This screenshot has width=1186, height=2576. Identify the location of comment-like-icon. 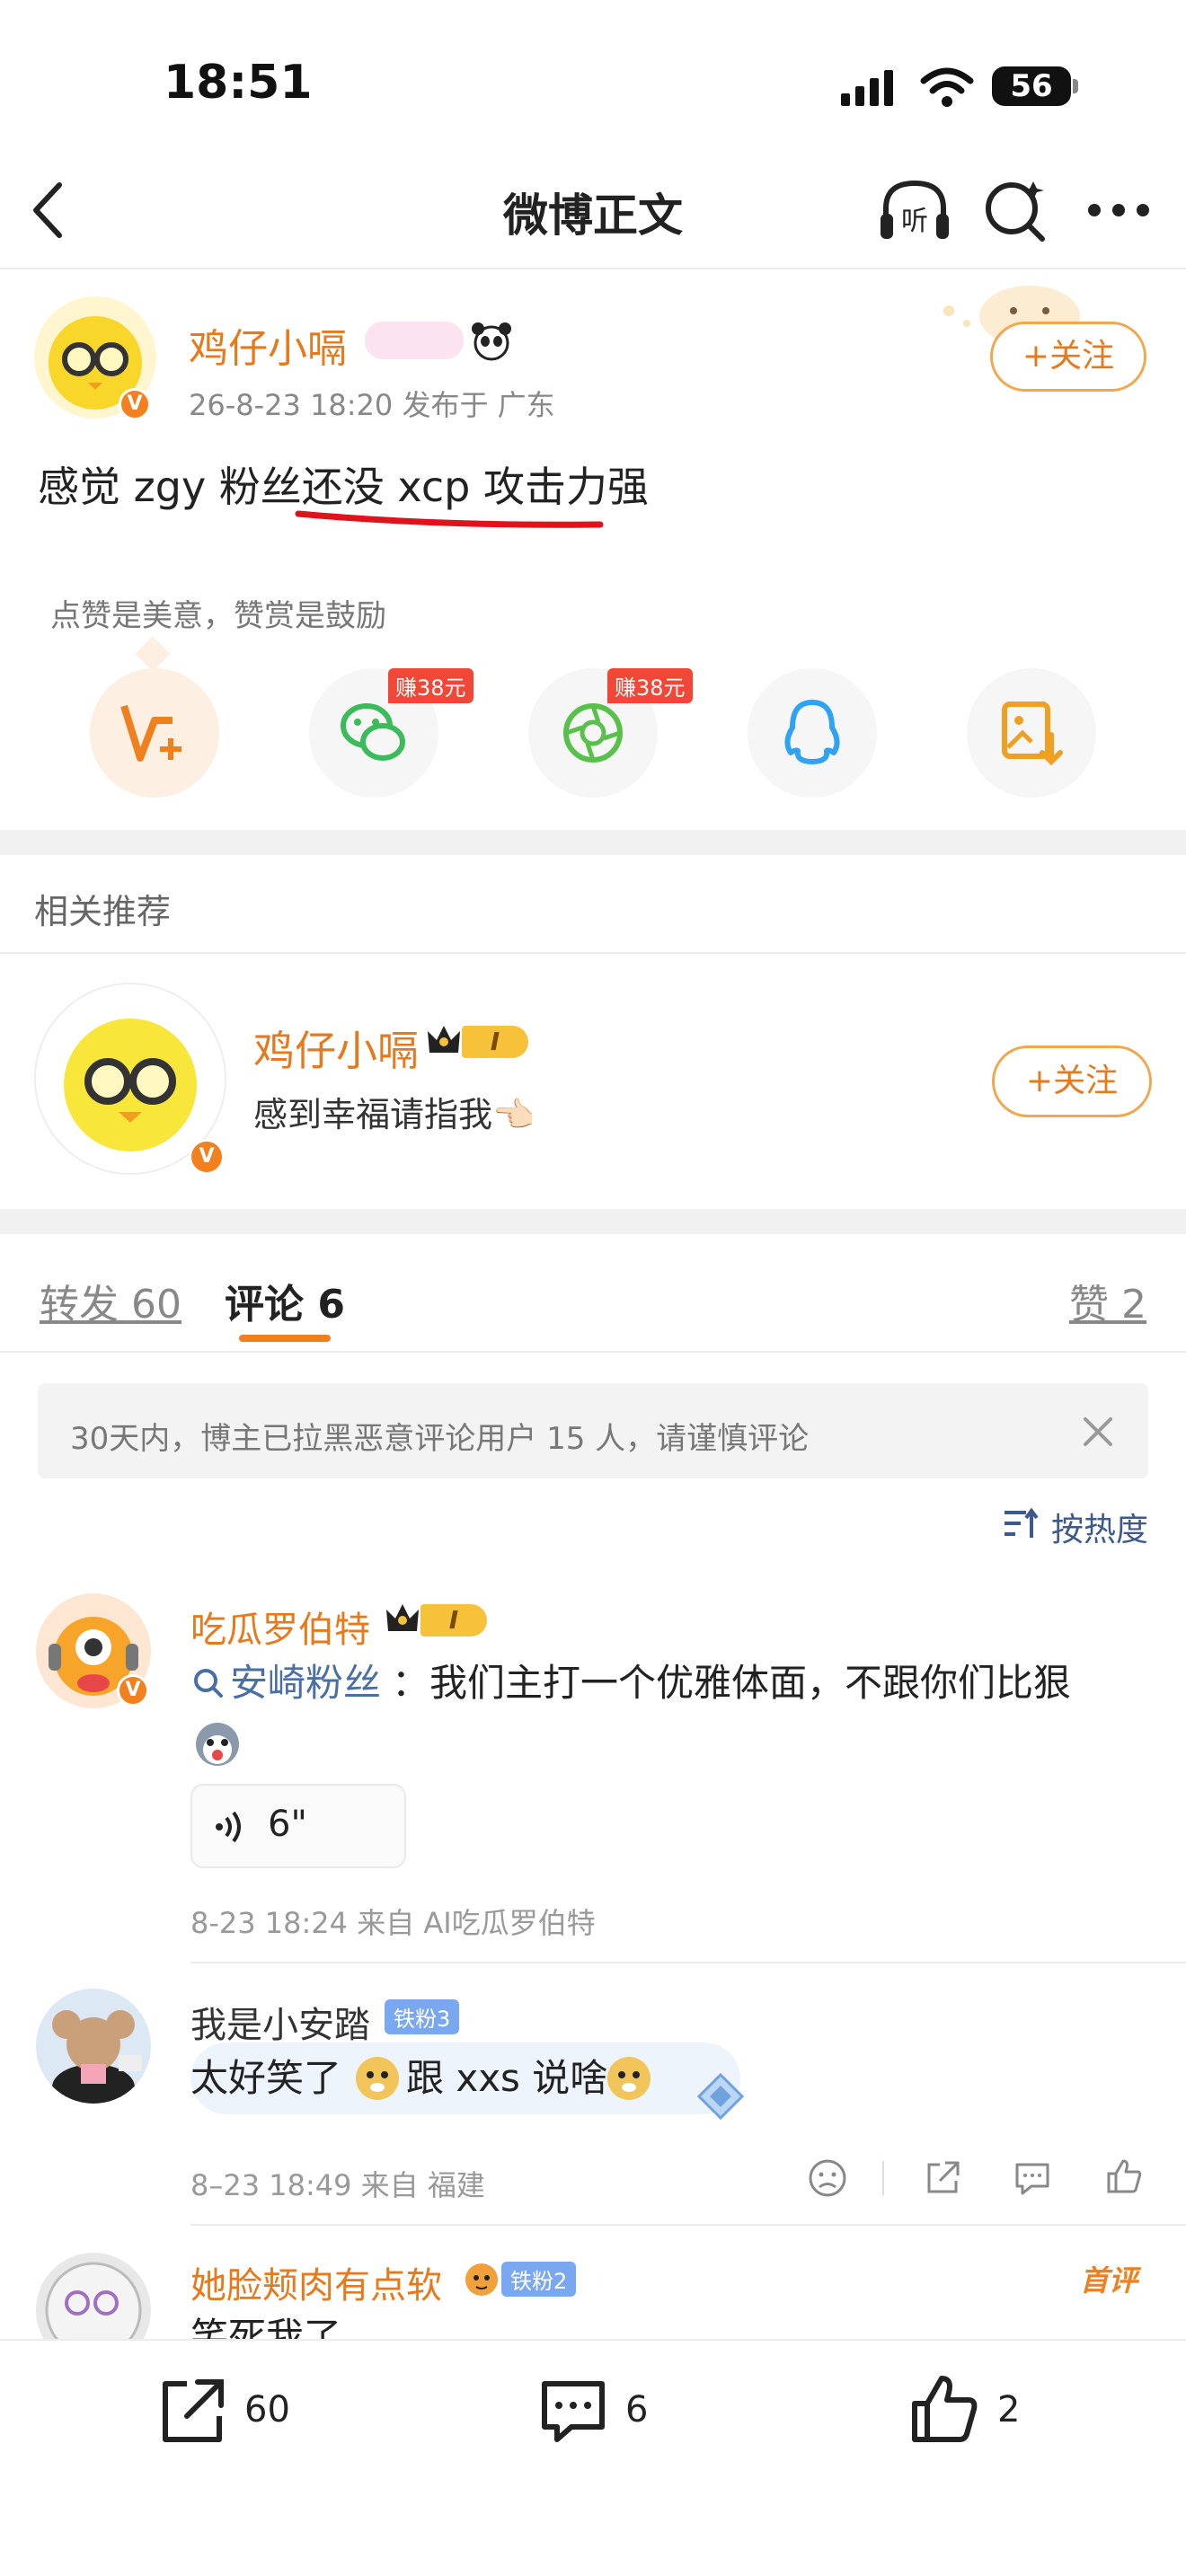
(1124, 2178).